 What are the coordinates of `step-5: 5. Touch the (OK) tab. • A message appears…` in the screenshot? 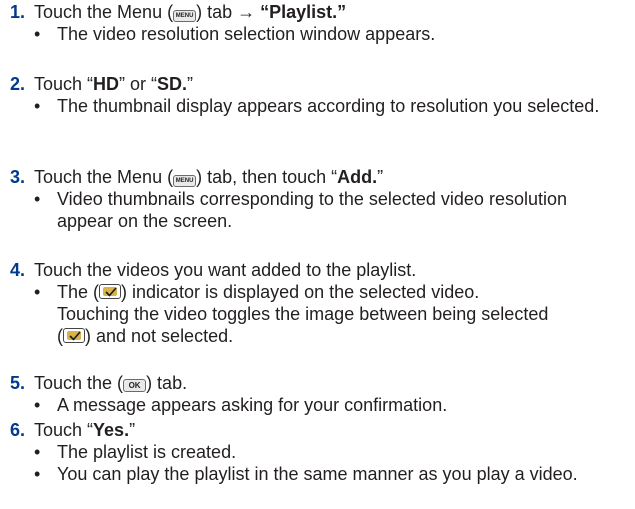 It's located at (320, 394).